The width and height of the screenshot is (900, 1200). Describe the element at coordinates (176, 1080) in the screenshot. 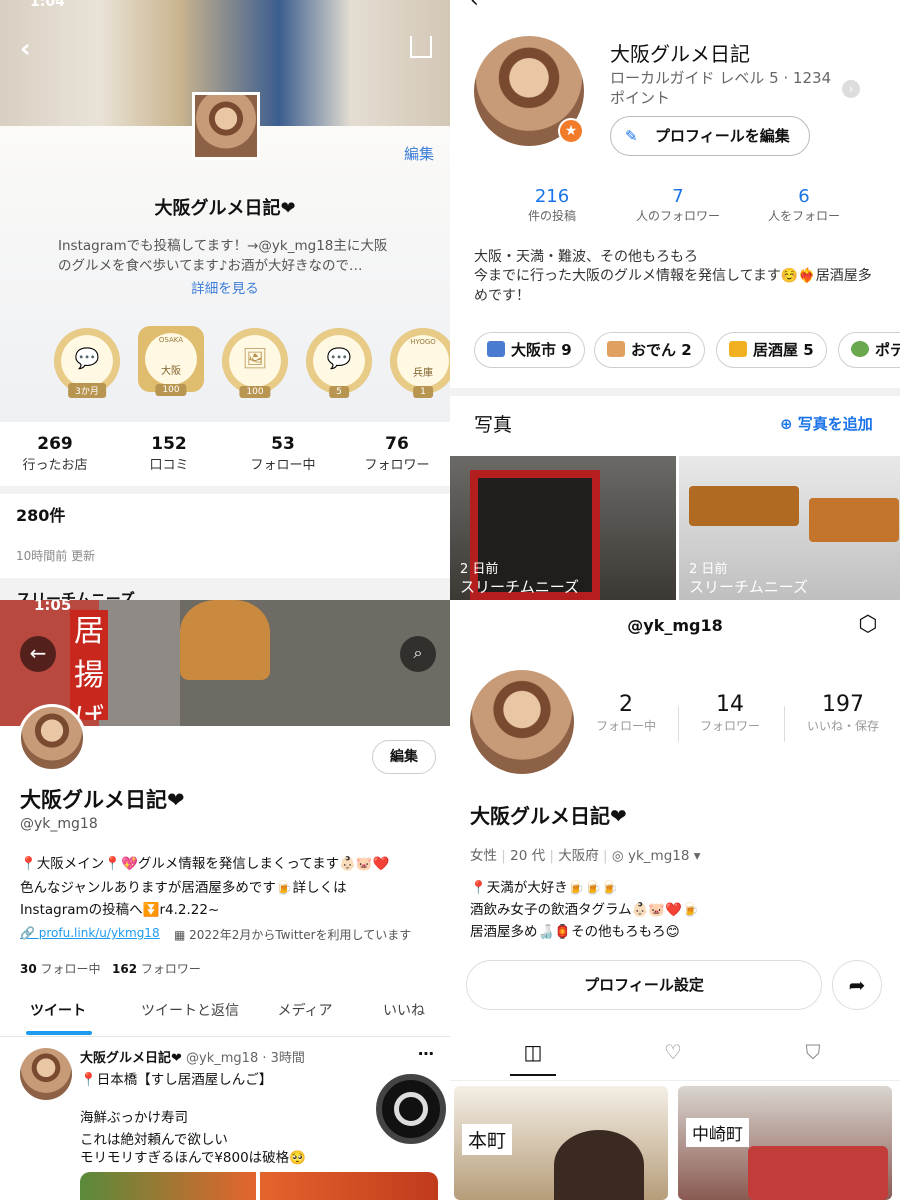

I see `tweet-text: 📍日本橋【すし居酒屋しんご】` at that location.